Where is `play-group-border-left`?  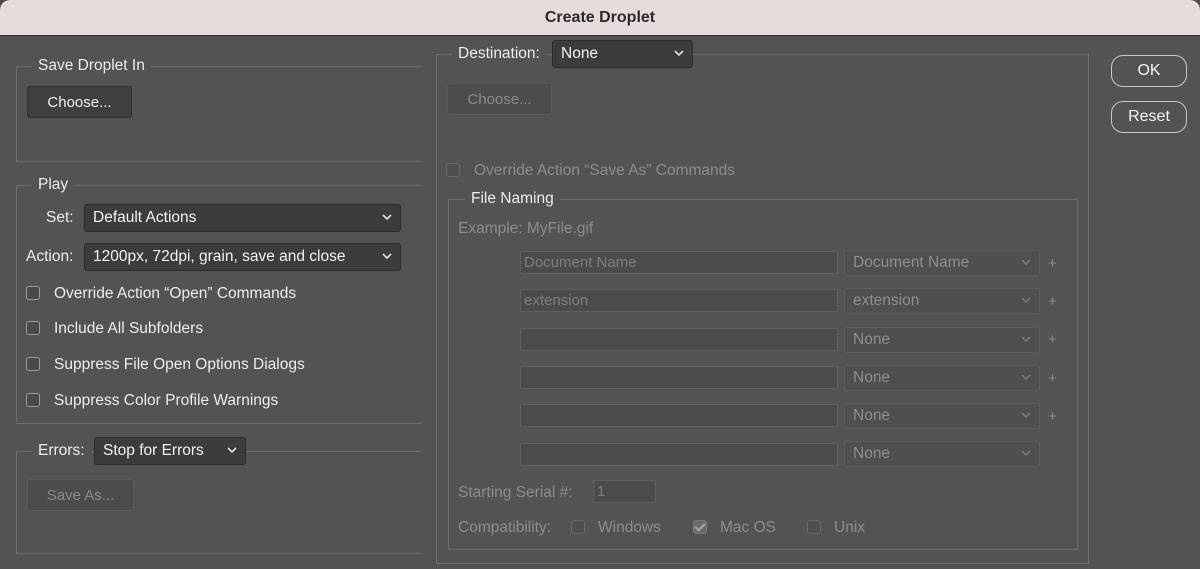 play-group-border-left is located at coordinates (16, 304).